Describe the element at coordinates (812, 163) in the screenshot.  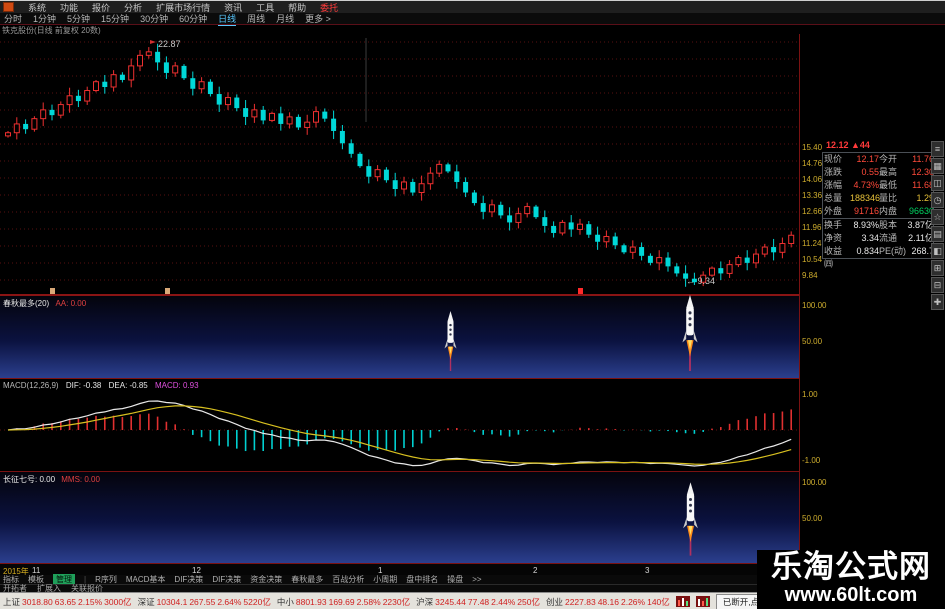
I see `price-axis-label: 14.76` at that location.